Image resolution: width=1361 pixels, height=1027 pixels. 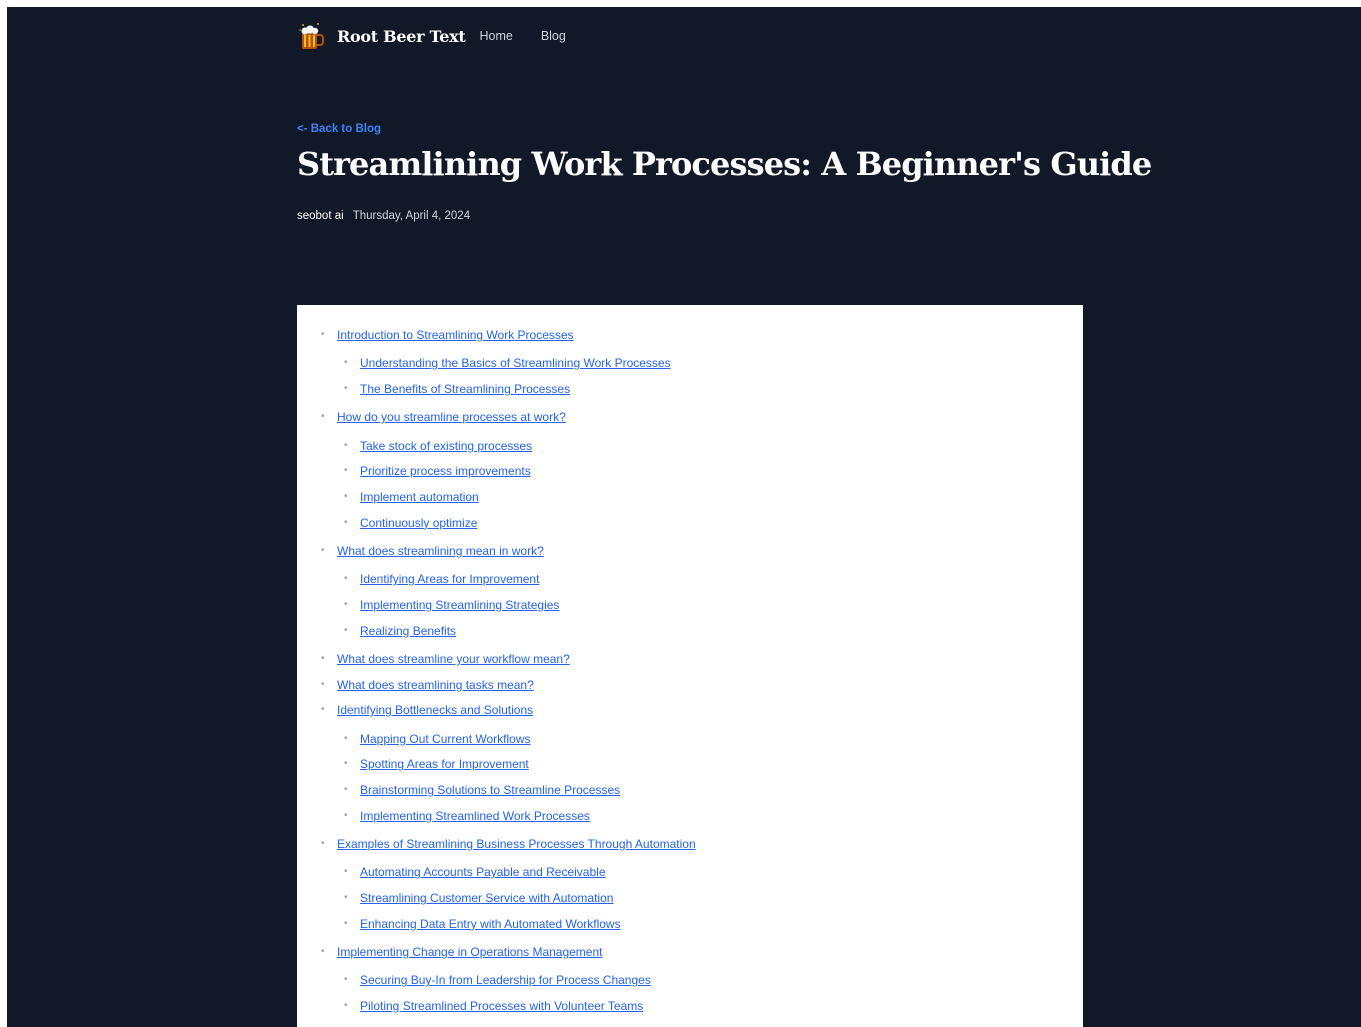 I want to click on toc-item: • Identifying Areas for Improvement, so click(x=441, y=579).